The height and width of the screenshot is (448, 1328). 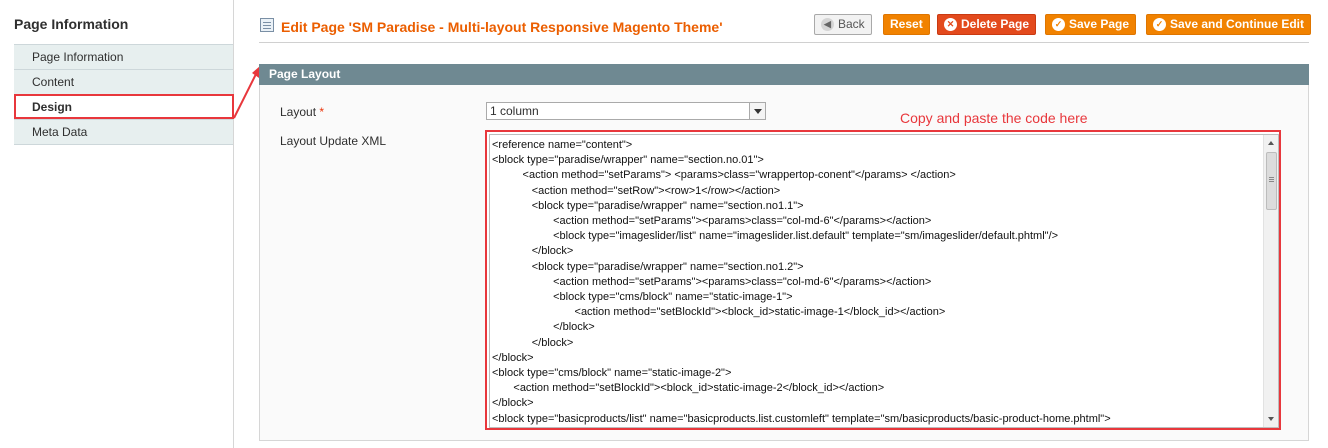 What do you see at coordinates (123, 132) in the screenshot?
I see `tab-meta-data: Meta Data` at bounding box center [123, 132].